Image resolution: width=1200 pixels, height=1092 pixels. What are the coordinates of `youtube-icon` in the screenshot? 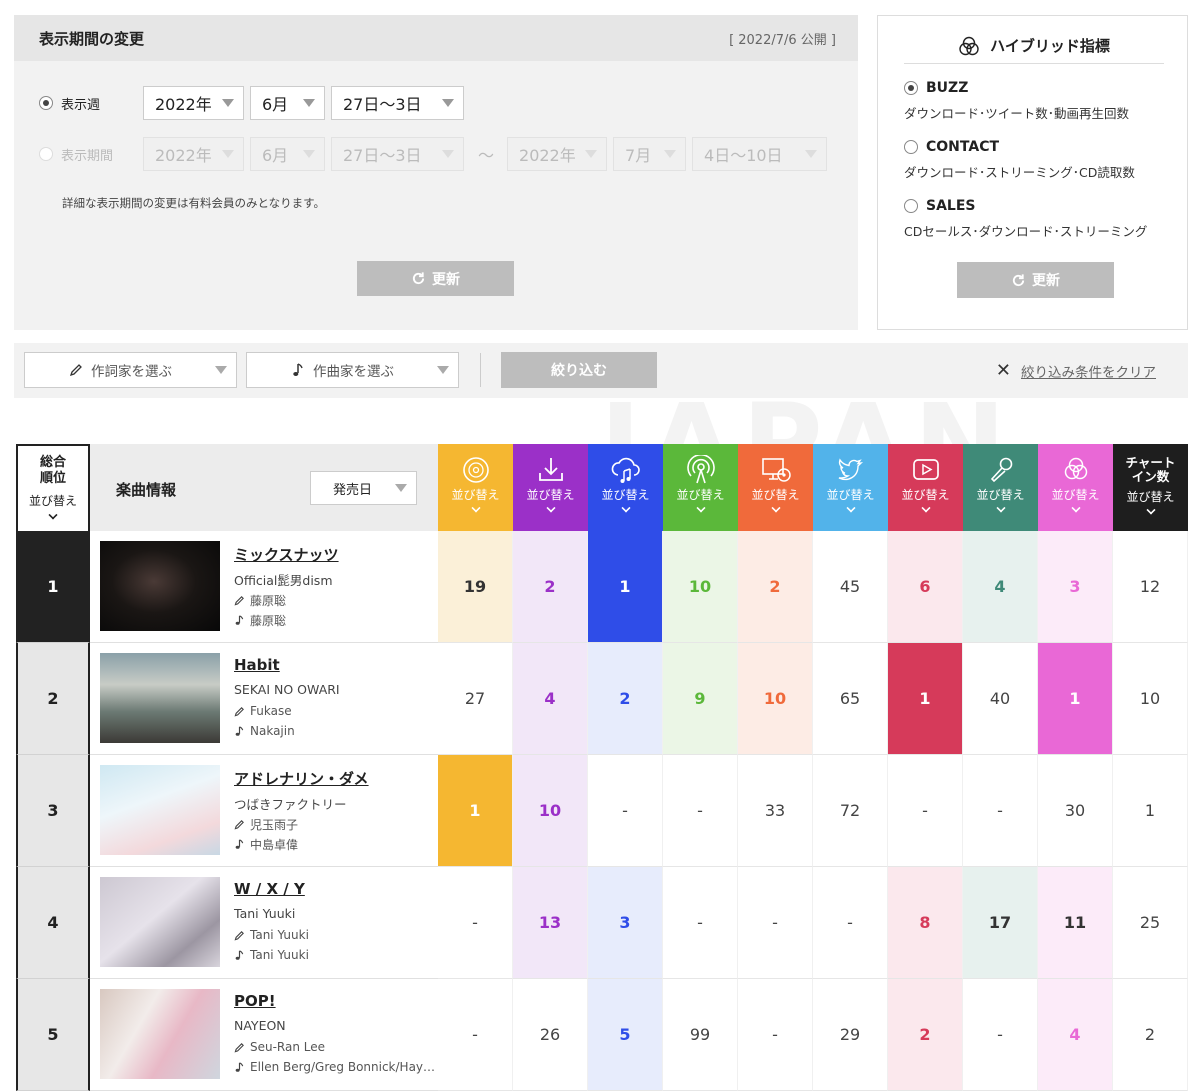 It's located at (925, 469).